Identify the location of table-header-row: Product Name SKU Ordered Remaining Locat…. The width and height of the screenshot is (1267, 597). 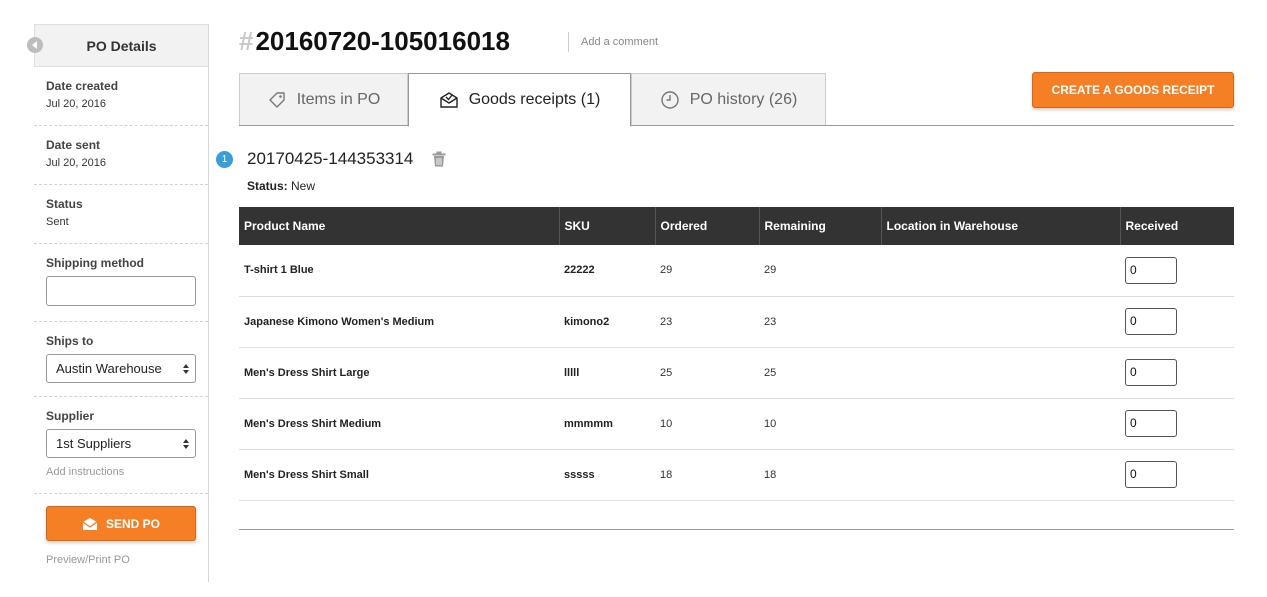
(736, 226).